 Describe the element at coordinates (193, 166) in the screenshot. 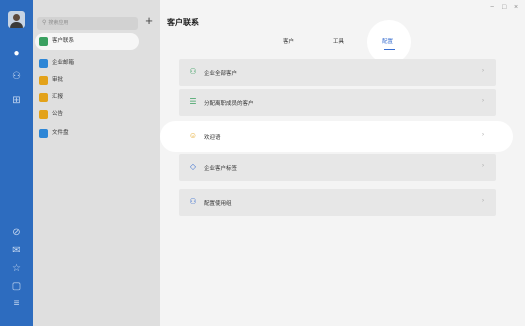

I see `tag-icon: ◇` at that location.